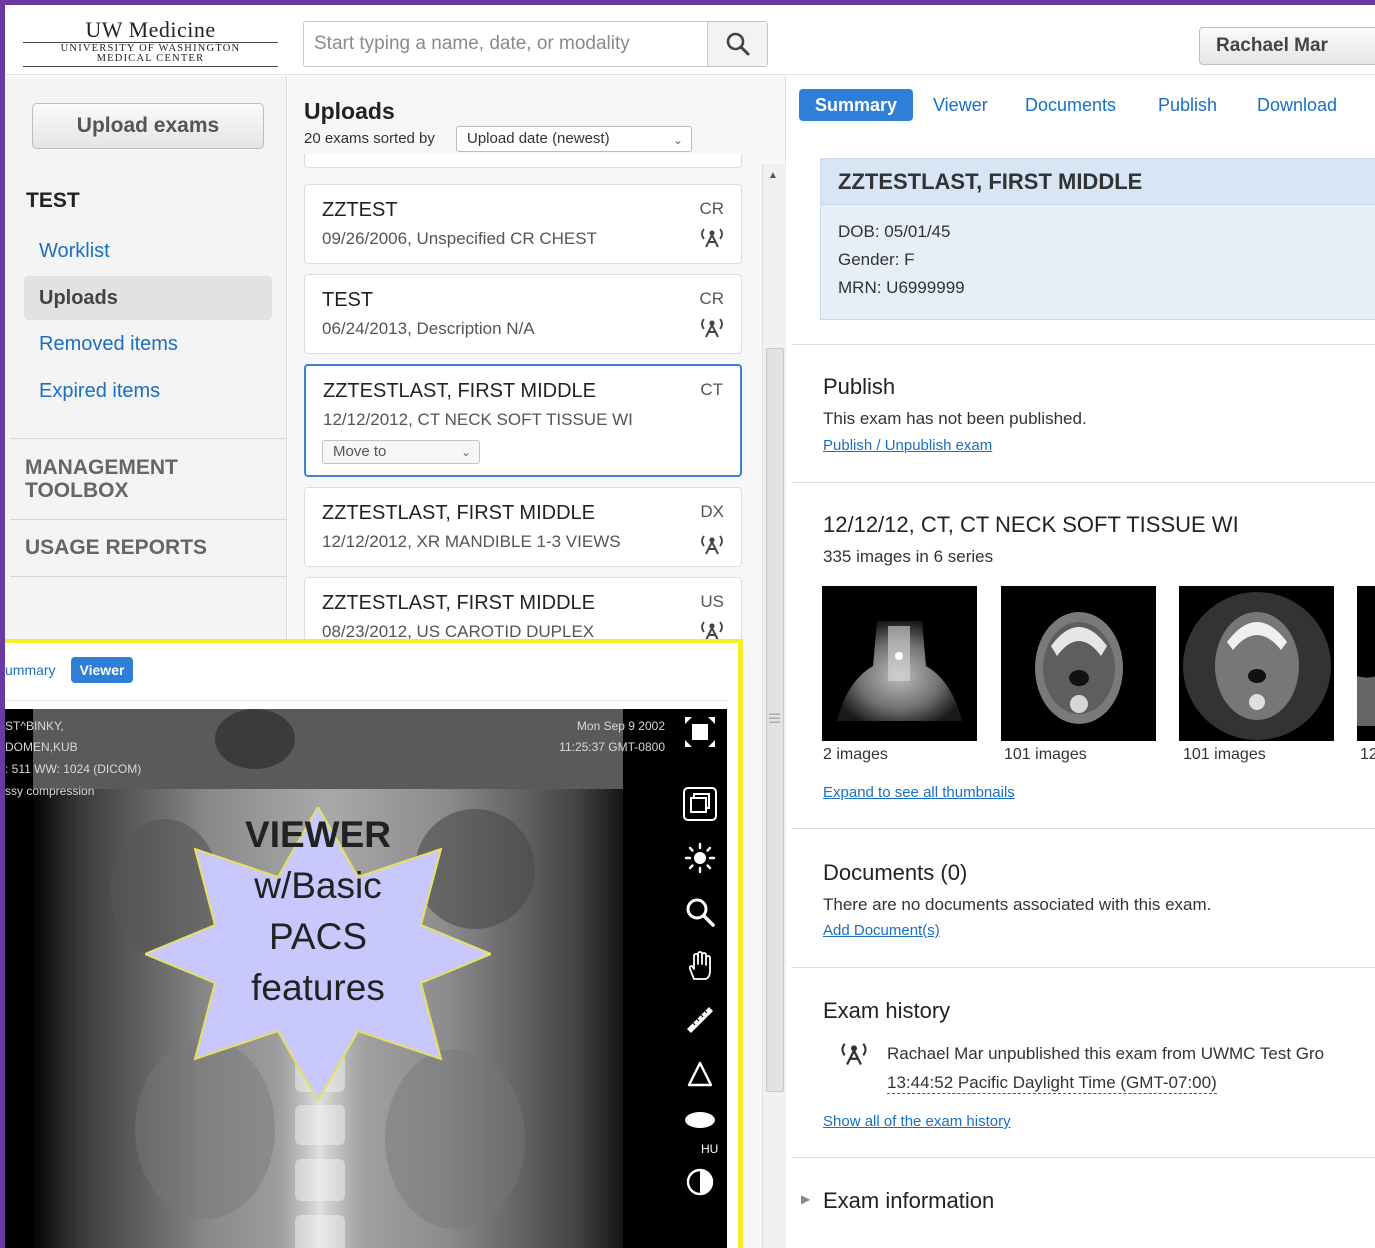  I want to click on expand-thumbnails-link: Expand to see all thumbnails, so click(919, 792).